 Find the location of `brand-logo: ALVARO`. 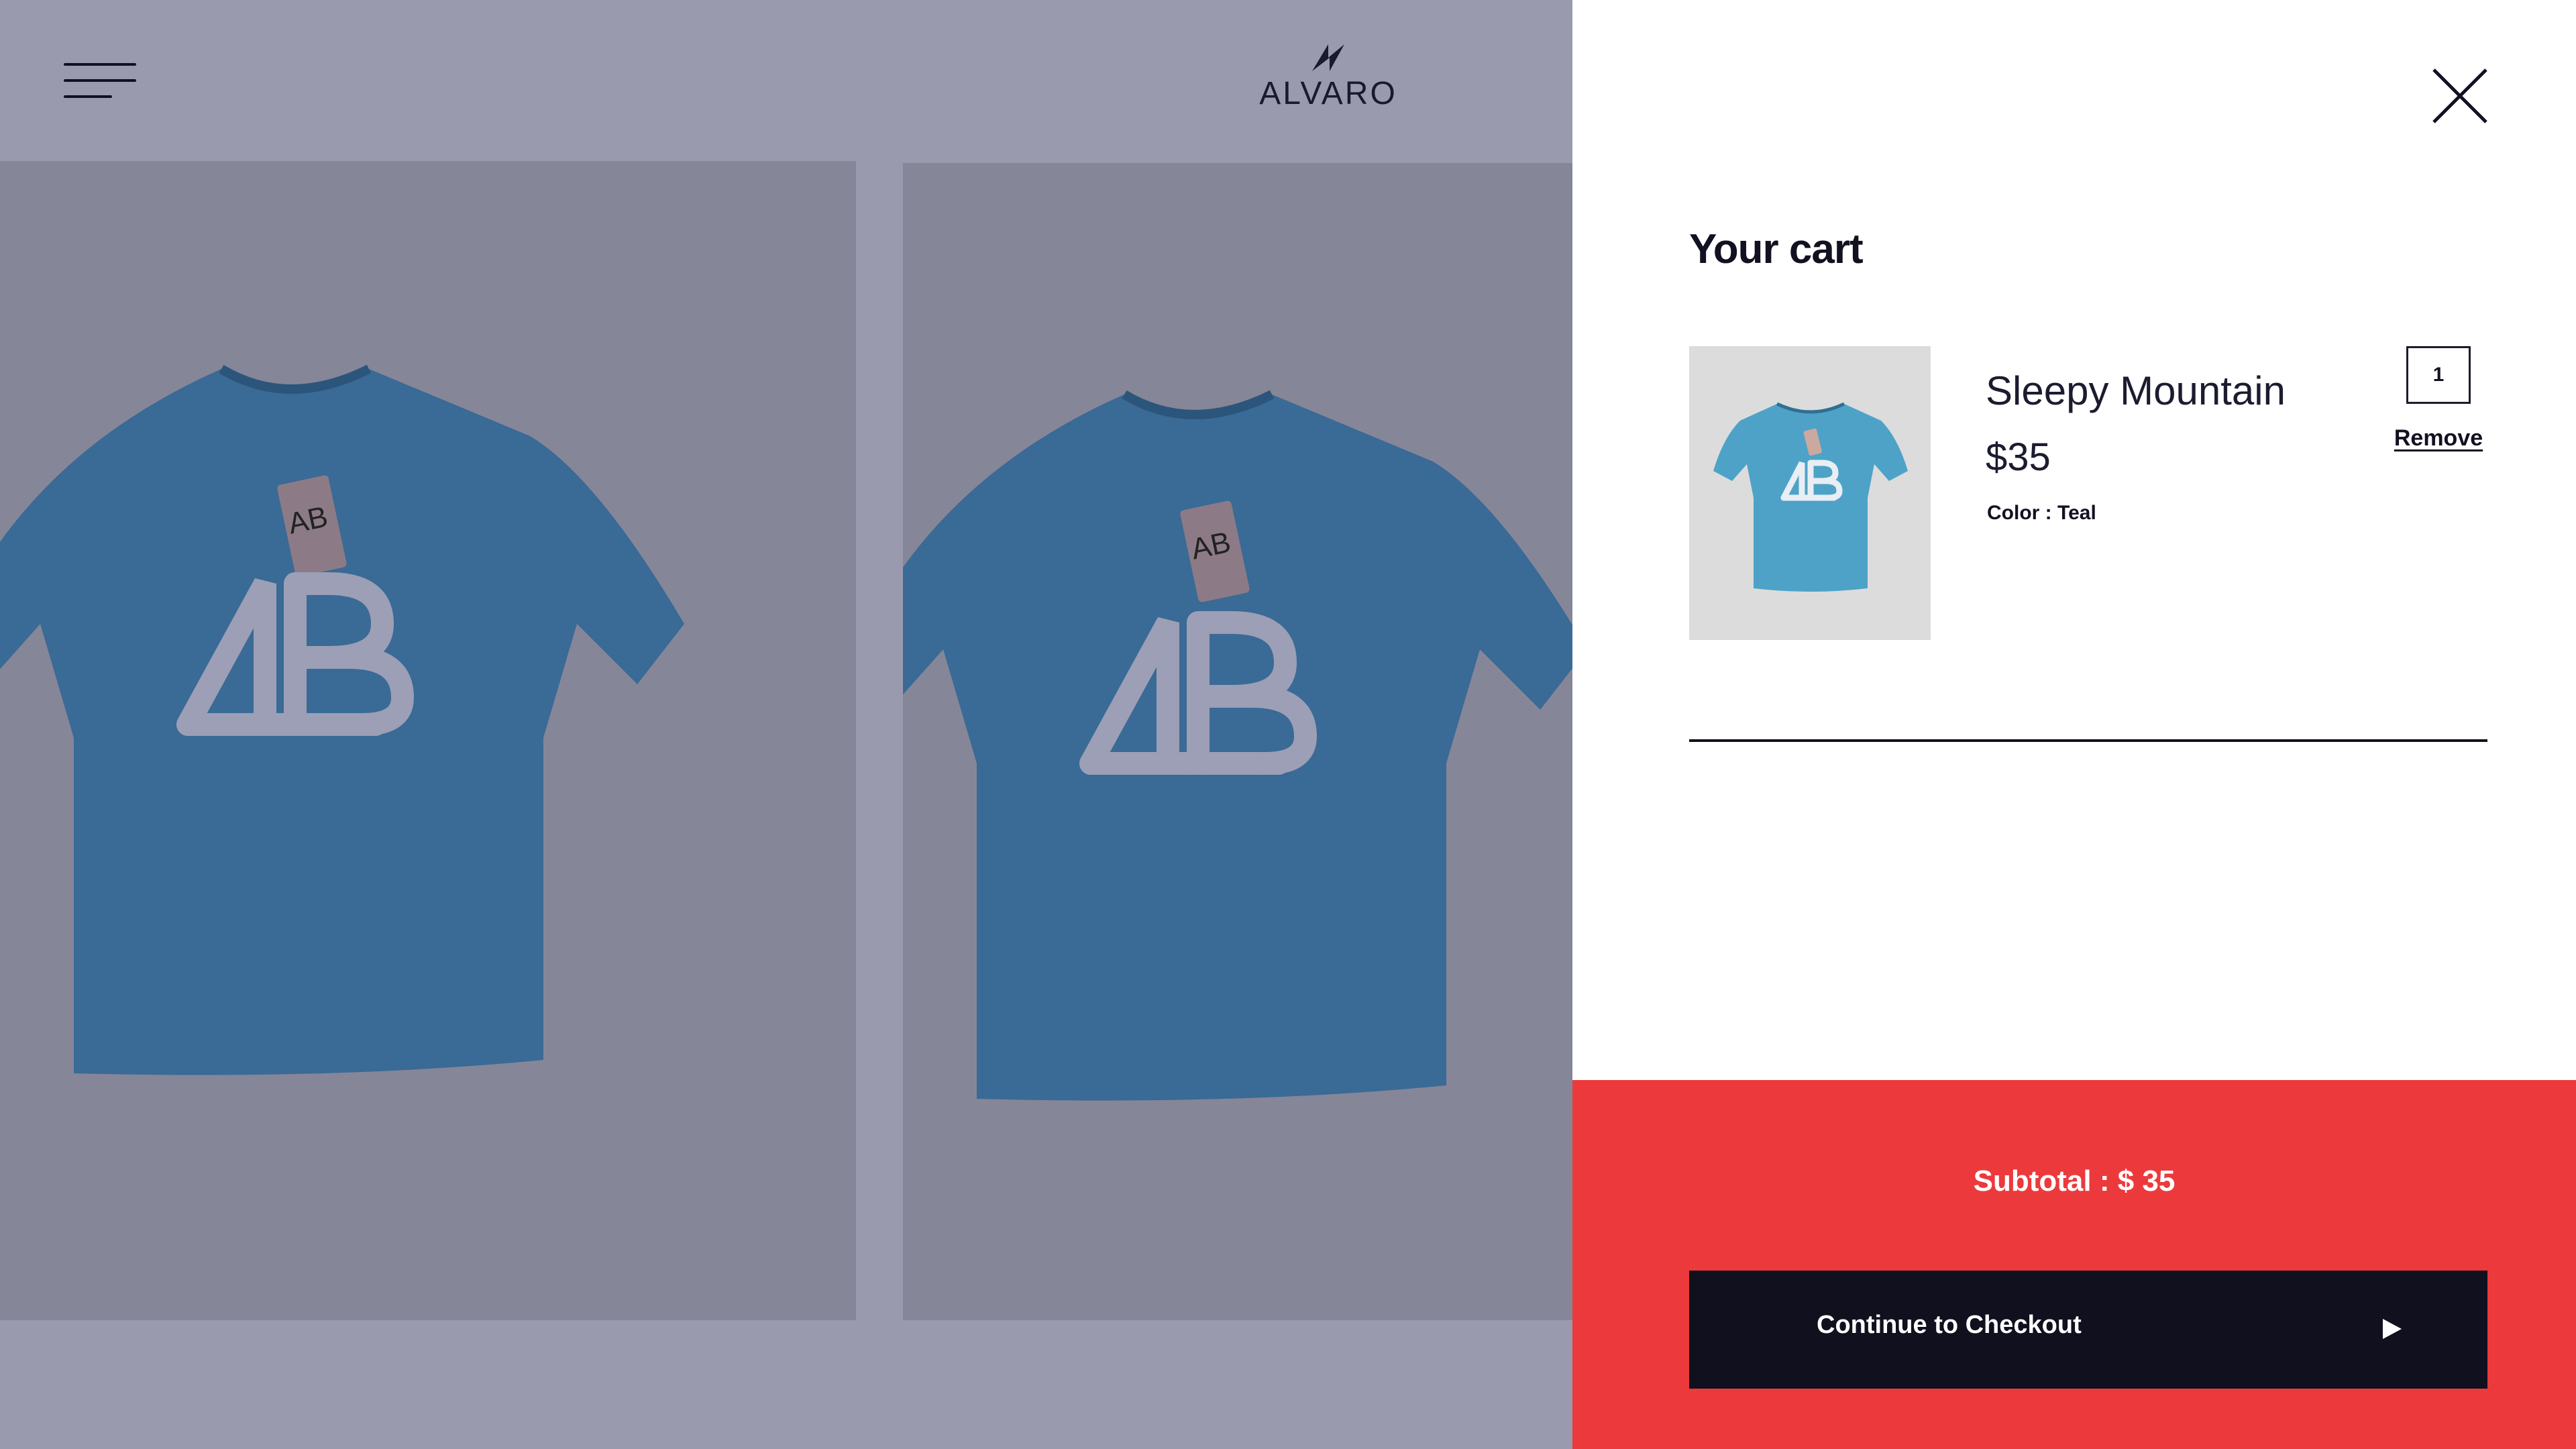

brand-logo: ALVARO is located at coordinates (1328, 83).